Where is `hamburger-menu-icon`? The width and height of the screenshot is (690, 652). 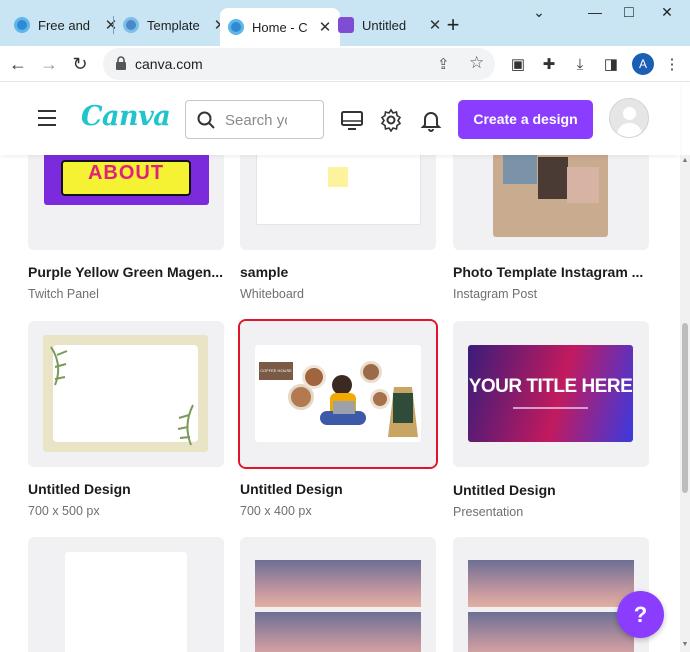 hamburger-menu-icon is located at coordinates (47, 118).